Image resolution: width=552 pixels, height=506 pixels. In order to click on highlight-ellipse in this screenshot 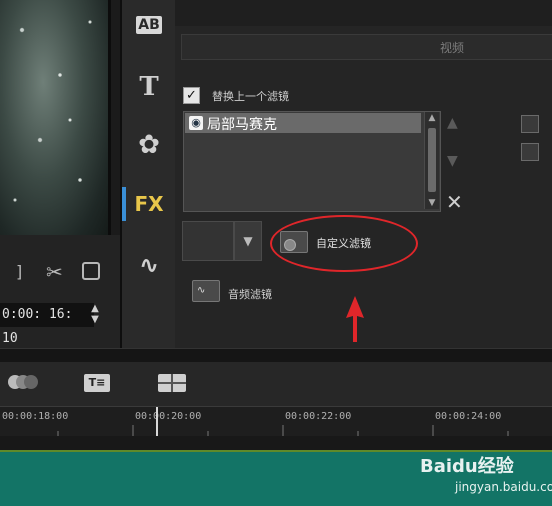, I will do `click(344, 243)`.